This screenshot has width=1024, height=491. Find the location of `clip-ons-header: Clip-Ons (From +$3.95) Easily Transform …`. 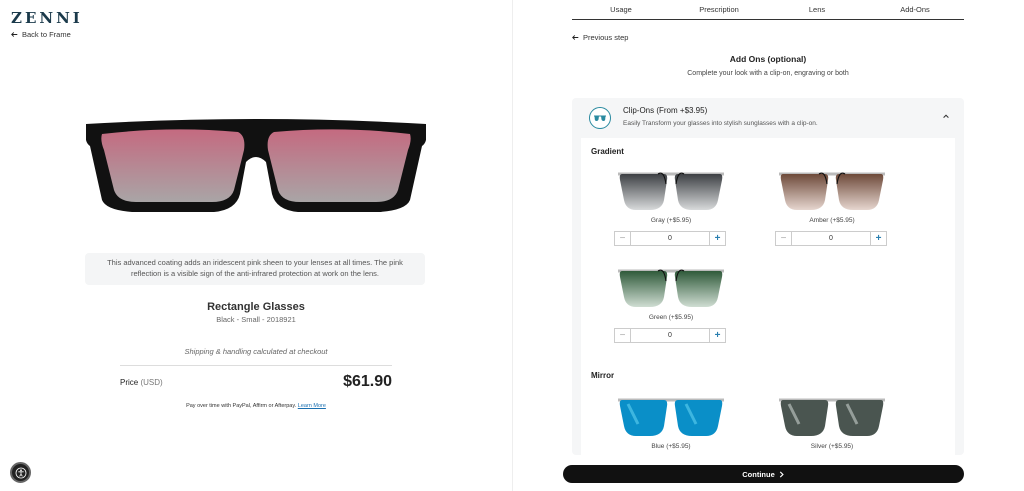

clip-ons-header: Clip-Ons (From +$3.95) Easily Transform … is located at coordinates (768, 118).